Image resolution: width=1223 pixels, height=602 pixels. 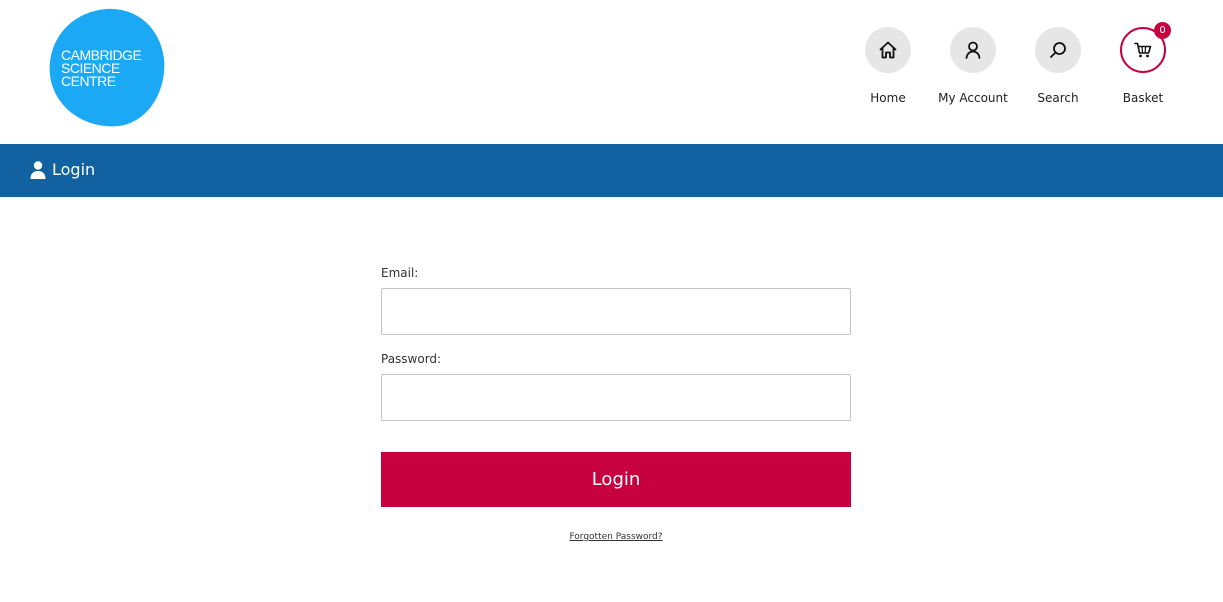 What do you see at coordinates (400, 273) in the screenshot?
I see `email-label: Email:` at bounding box center [400, 273].